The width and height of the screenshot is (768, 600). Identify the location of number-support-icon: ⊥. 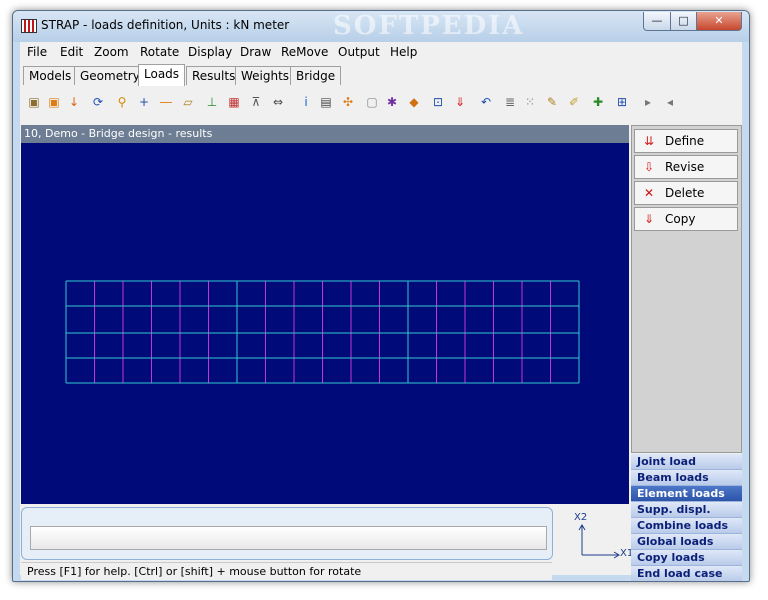
(212, 102).